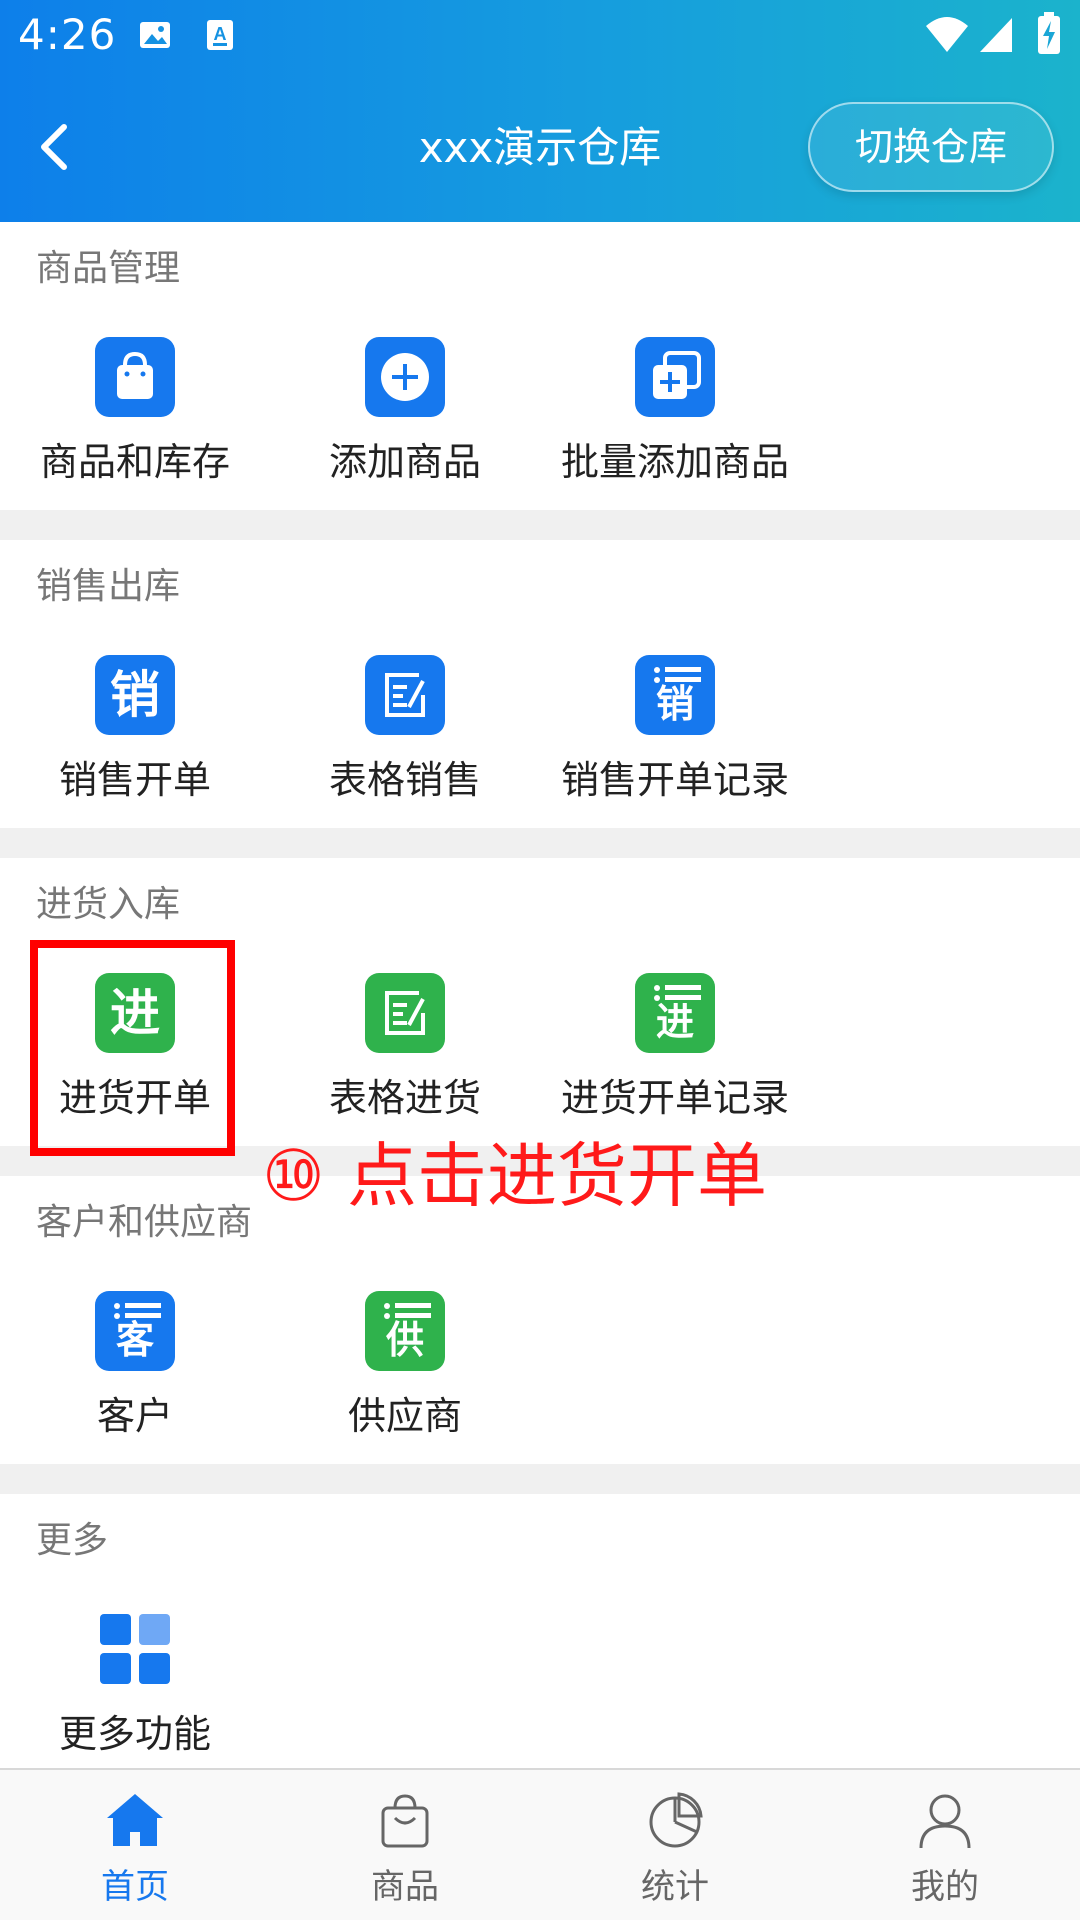 This screenshot has height=1920, width=1080. What do you see at coordinates (220, 34) in the screenshot?
I see `svg-text: A` at bounding box center [220, 34].